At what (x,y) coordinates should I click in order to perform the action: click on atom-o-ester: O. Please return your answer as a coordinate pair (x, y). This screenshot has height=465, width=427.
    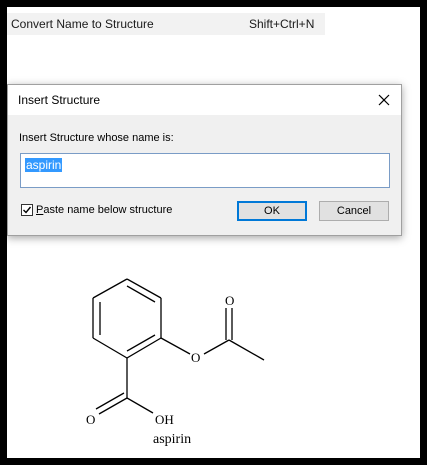
    Looking at the image, I should click on (195, 357).